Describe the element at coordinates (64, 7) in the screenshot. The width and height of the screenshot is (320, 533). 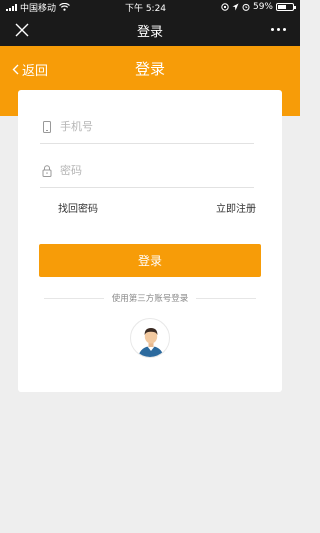
I see `wifi-icon` at that location.